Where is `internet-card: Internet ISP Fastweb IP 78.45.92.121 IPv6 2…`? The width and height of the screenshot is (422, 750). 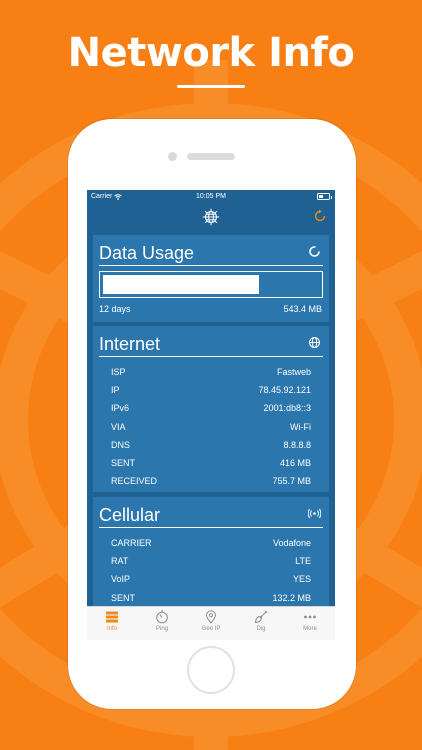 internet-card: Internet ISP Fastweb IP 78.45.92.121 IPv6 2… is located at coordinates (211, 409).